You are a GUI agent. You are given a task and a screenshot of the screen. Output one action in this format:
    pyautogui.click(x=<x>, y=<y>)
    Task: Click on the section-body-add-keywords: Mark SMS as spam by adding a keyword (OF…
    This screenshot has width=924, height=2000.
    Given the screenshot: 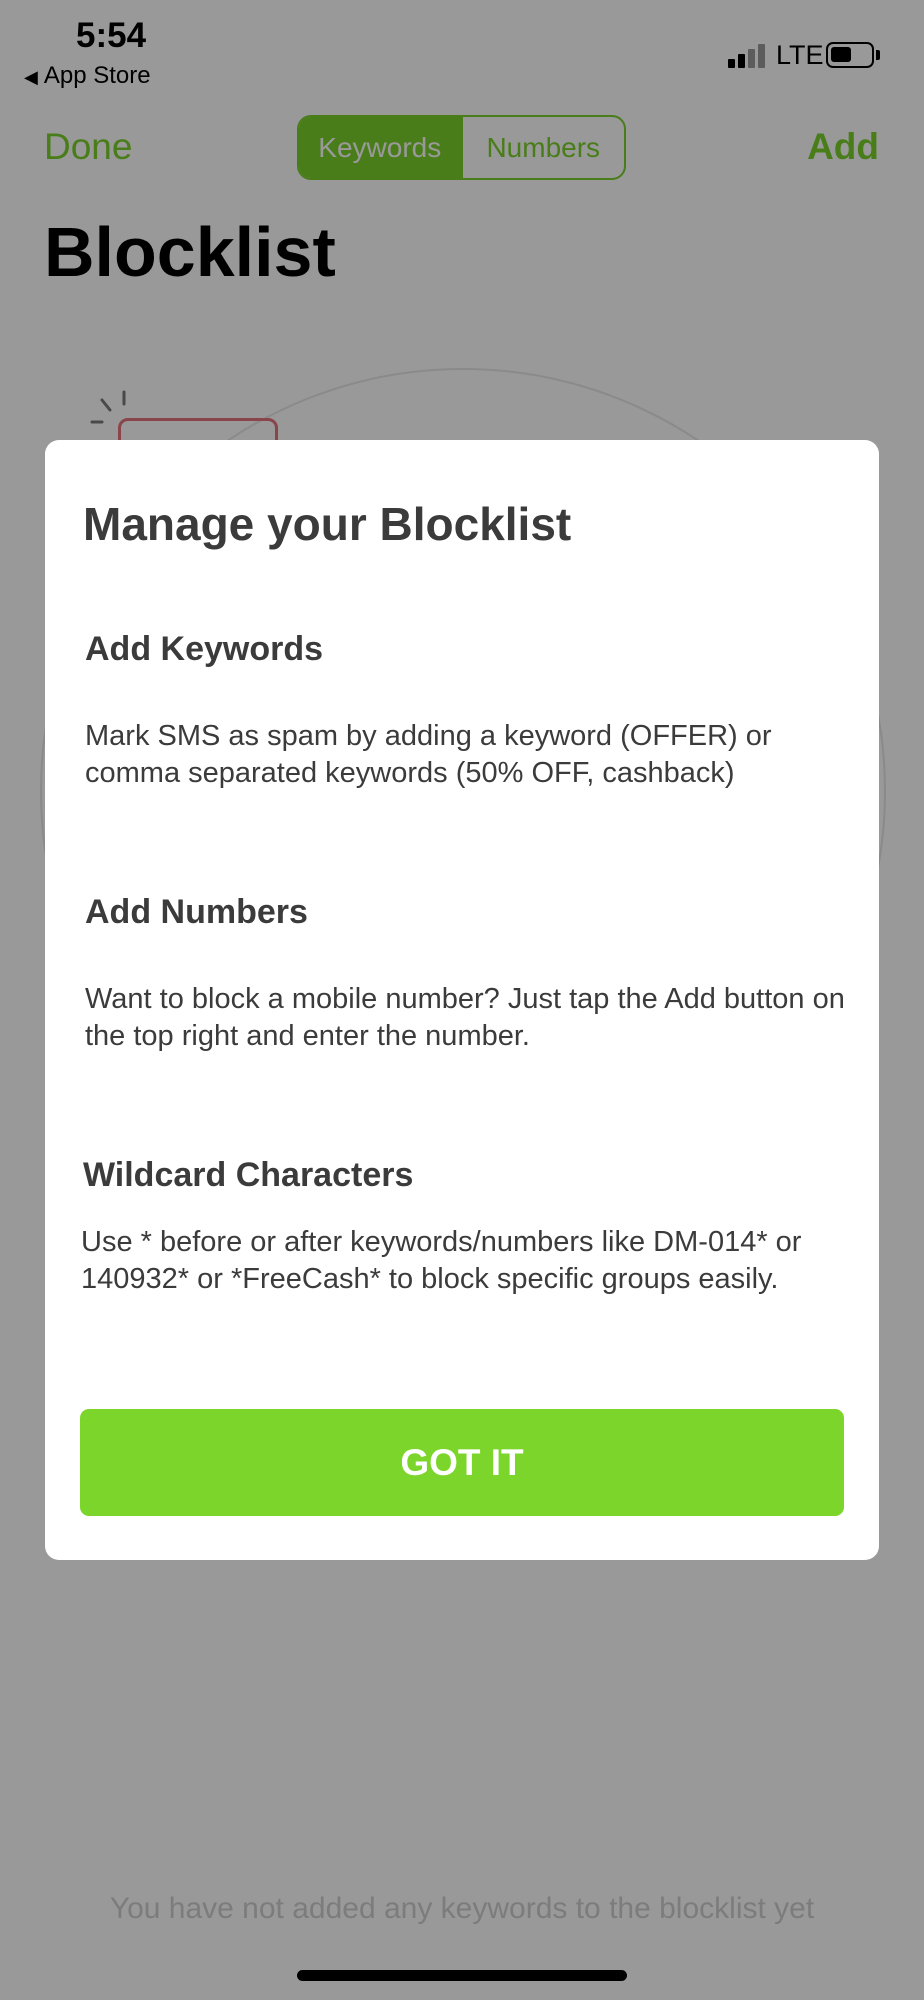 What is the action you would take?
    pyautogui.click(x=428, y=754)
    